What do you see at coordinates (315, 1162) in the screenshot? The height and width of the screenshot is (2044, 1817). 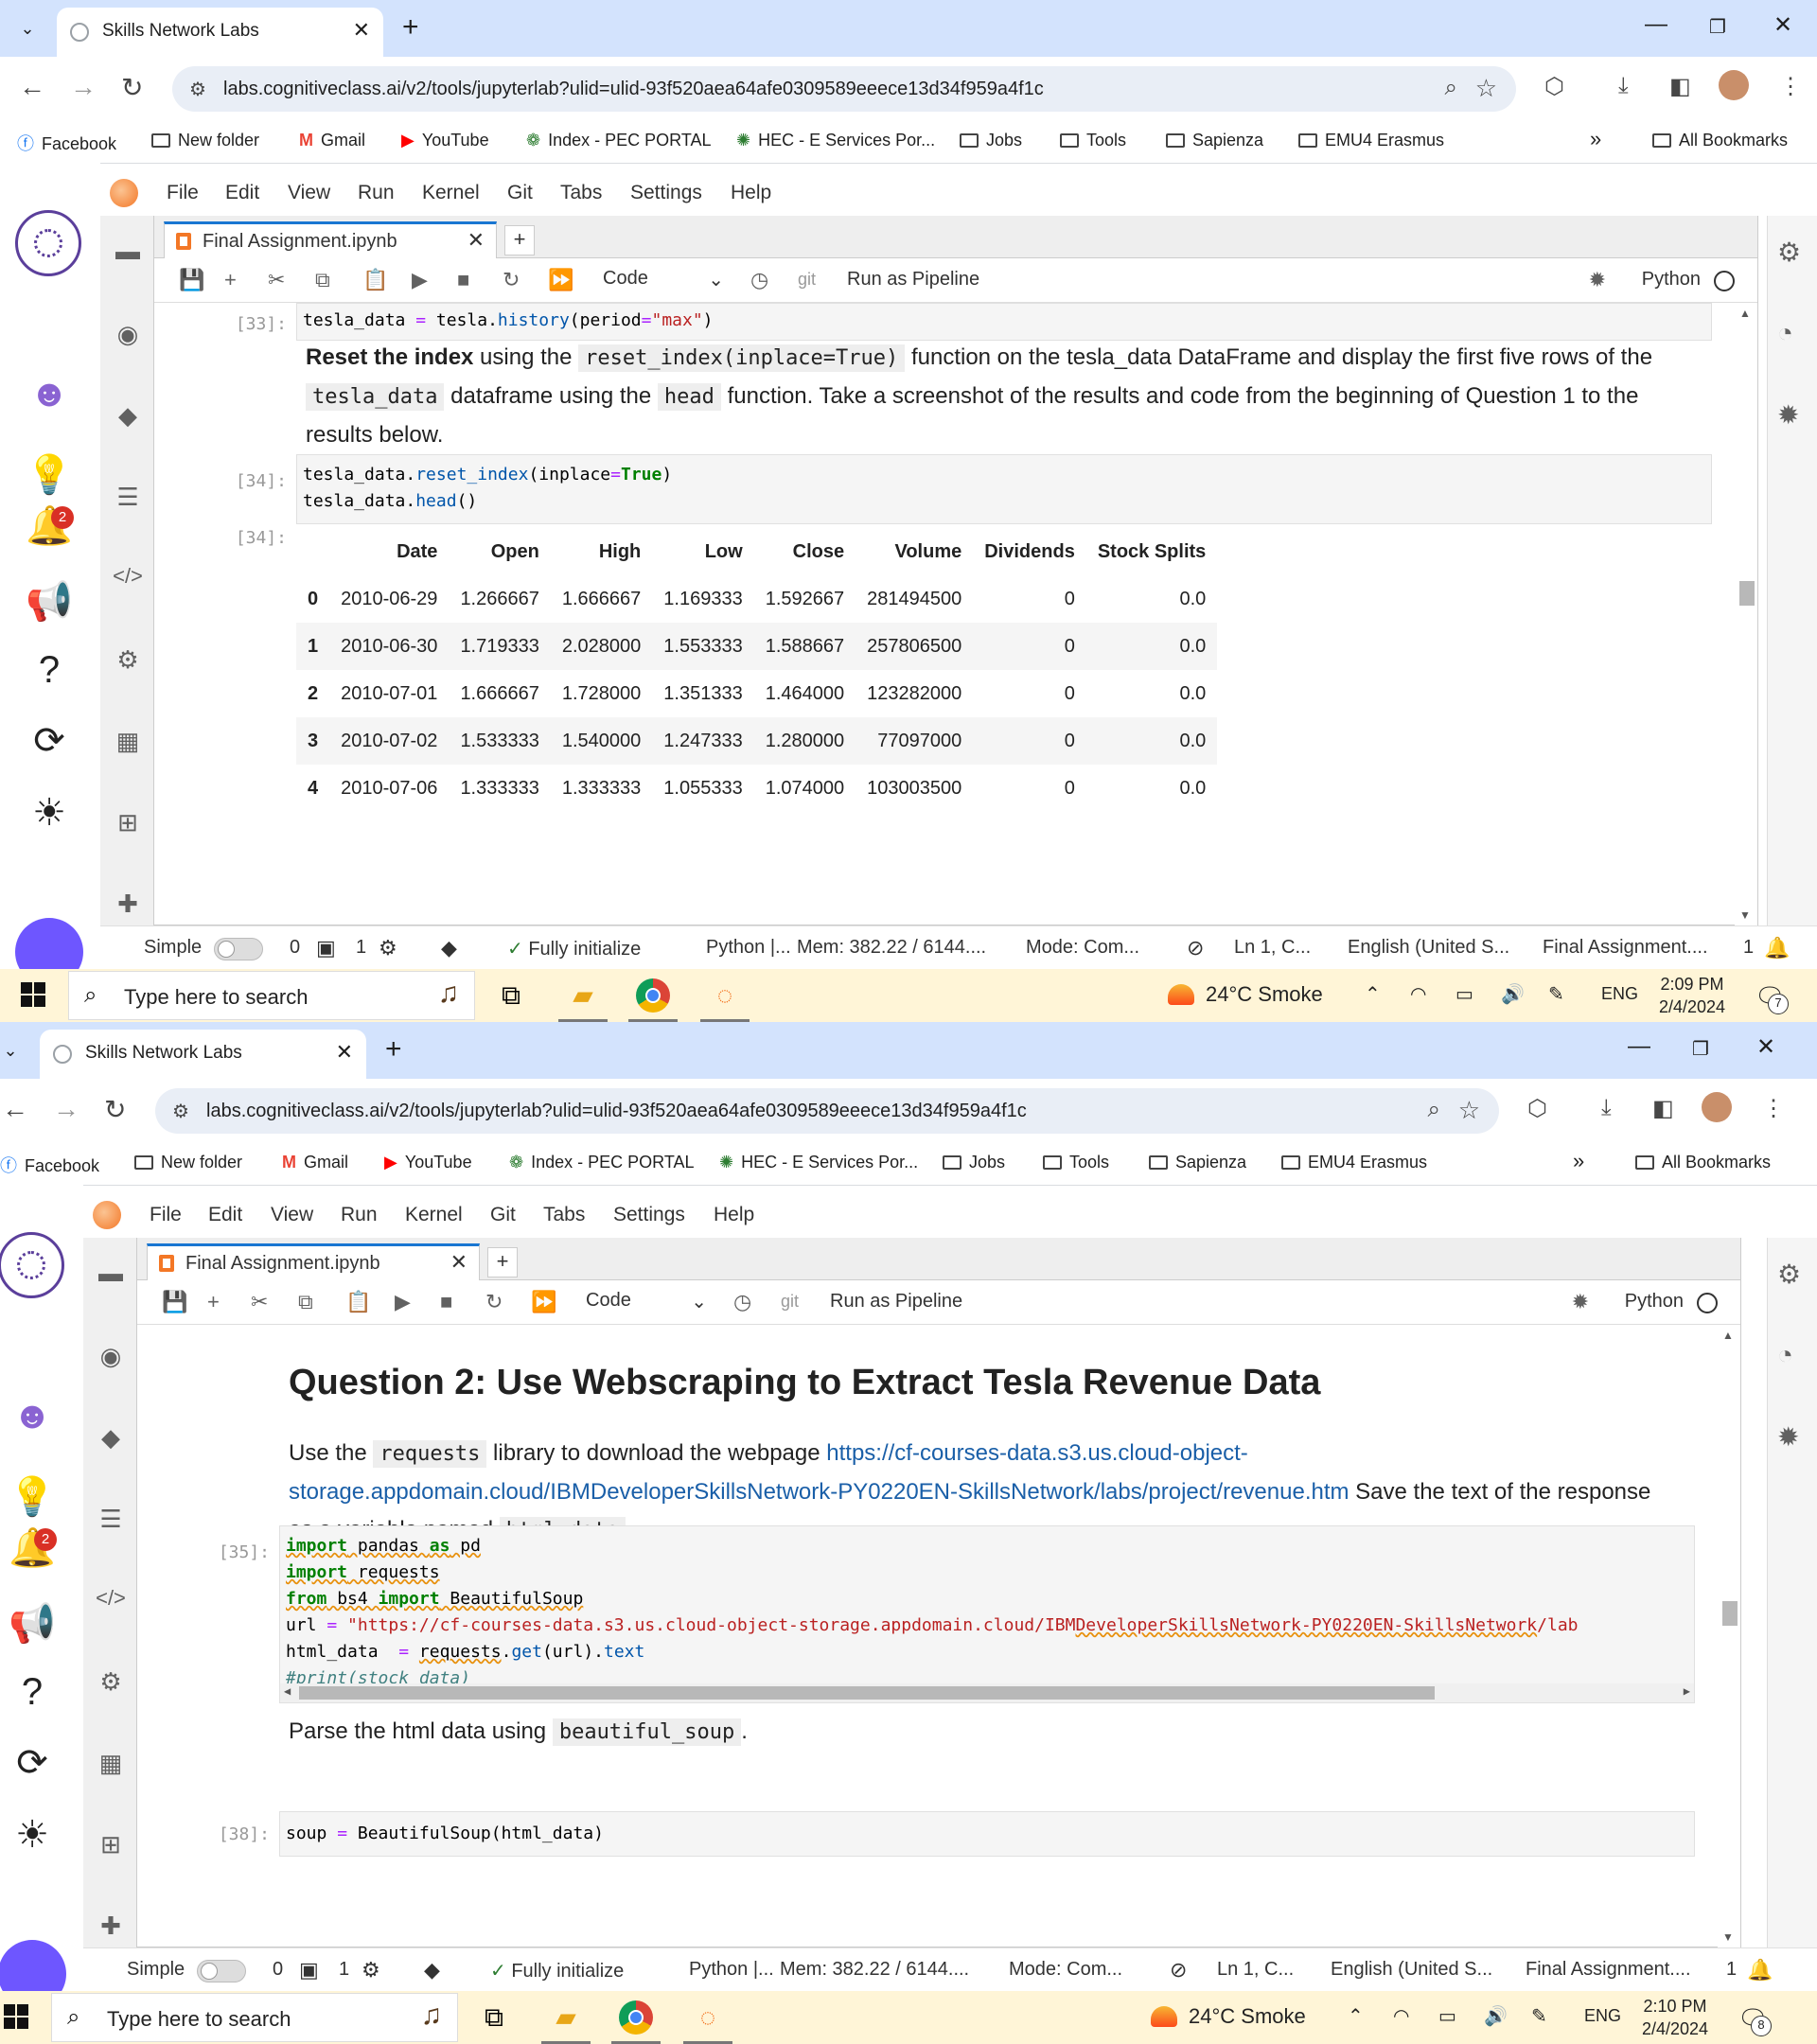 I see `bookmark-gmail: M Gmail` at bounding box center [315, 1162].